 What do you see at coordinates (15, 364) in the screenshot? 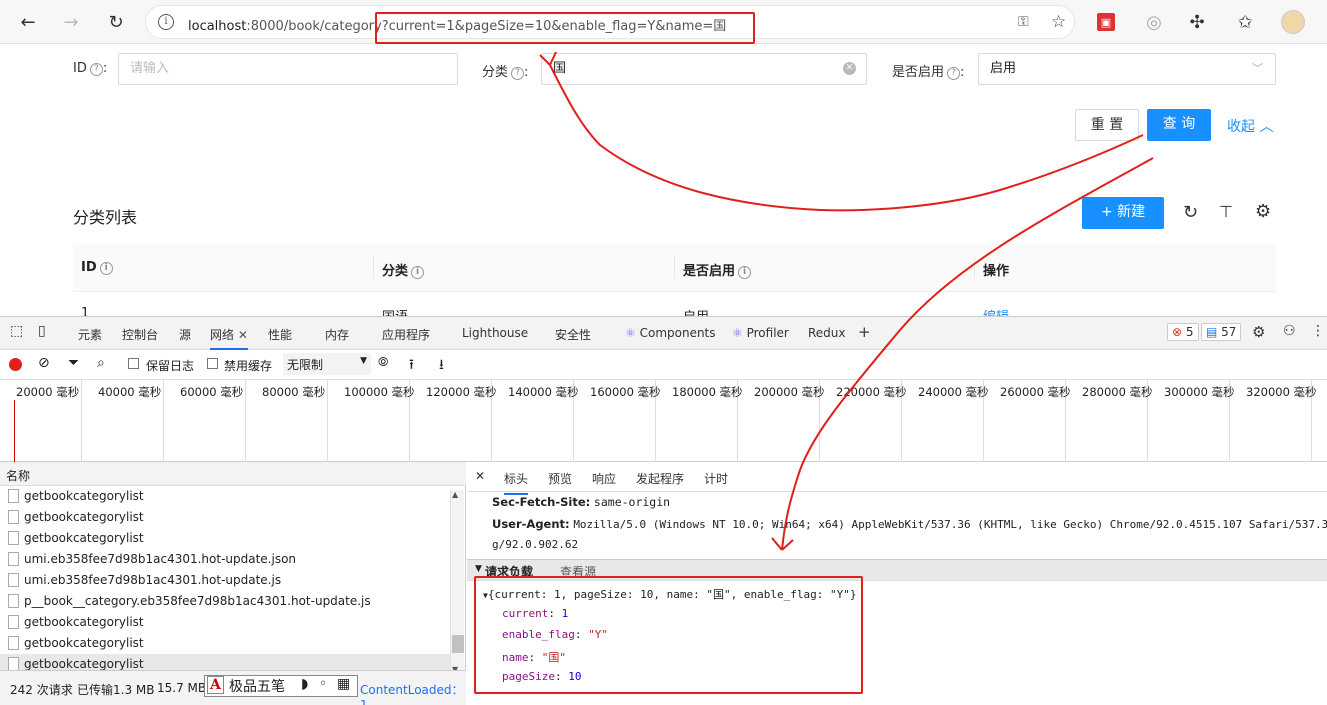
I see `record-icon` at bounding box center [15, 364].